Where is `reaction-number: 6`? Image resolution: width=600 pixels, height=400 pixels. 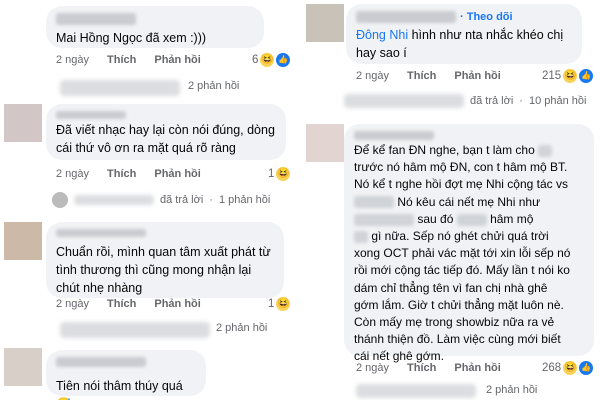
reaction-number: 6 is located at coordinates (255, 60).